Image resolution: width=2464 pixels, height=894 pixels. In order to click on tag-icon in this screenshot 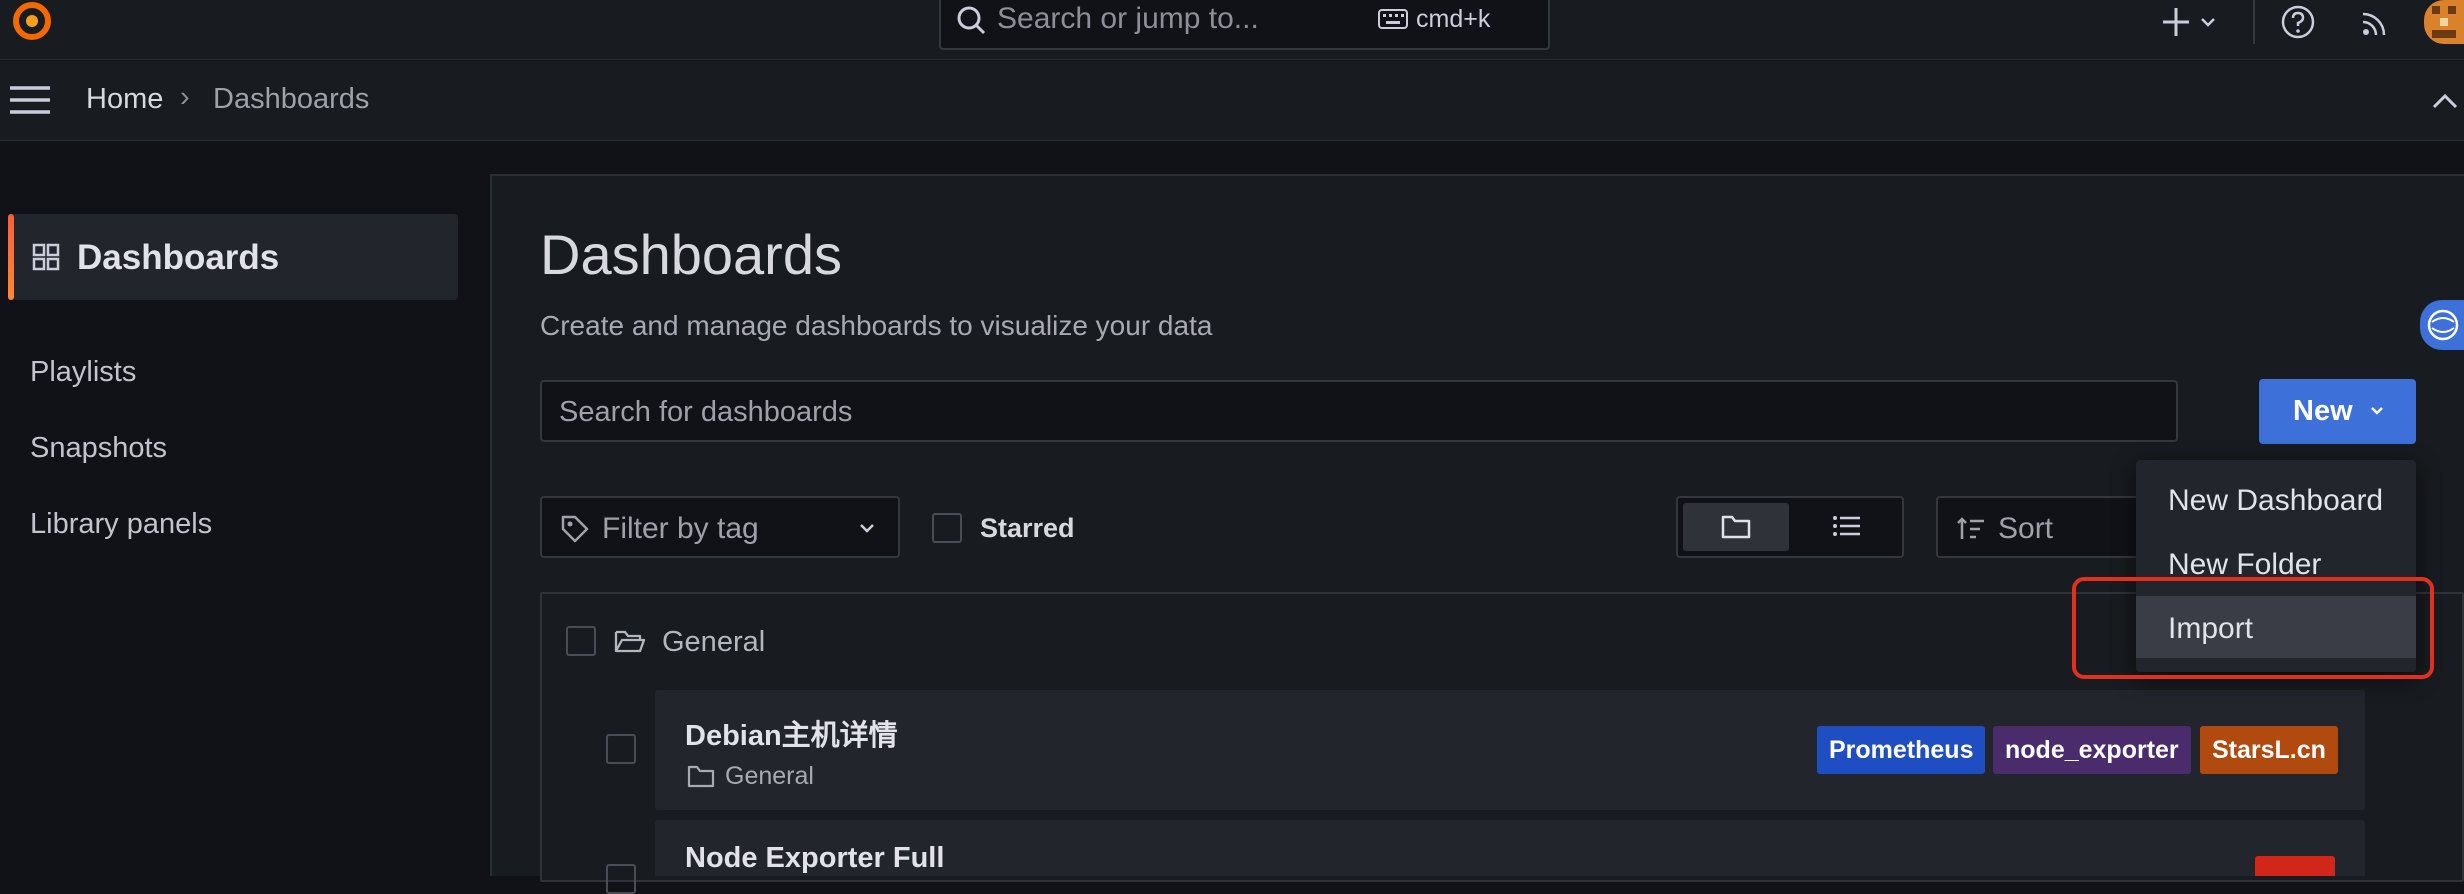, I will do `click(575, 529)`.